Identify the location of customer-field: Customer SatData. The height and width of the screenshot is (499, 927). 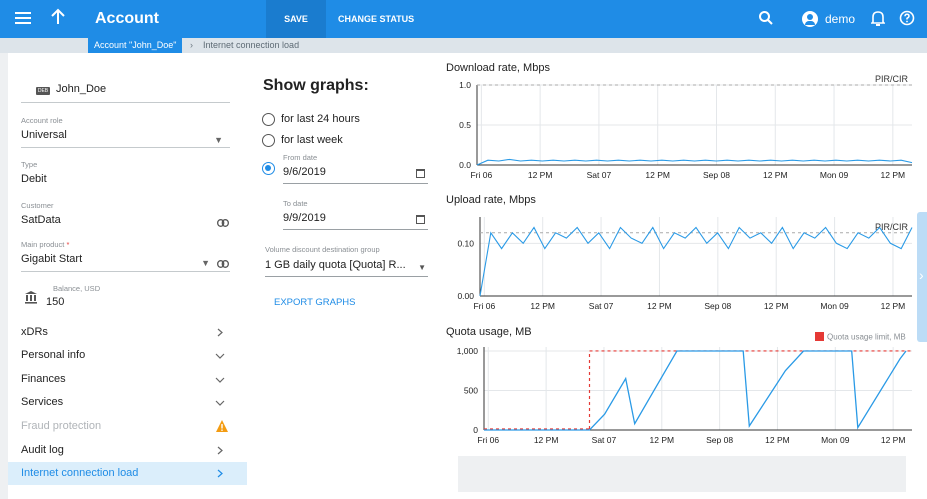
(125, 213).